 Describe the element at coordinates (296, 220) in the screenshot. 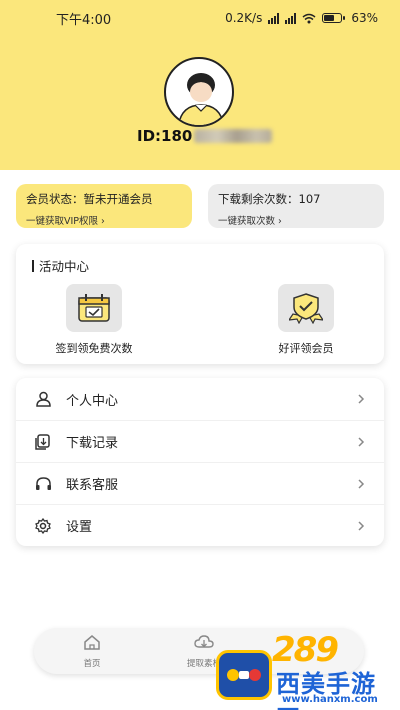

I see `get-downloads-link: 一键获取次数 ›` at that location.